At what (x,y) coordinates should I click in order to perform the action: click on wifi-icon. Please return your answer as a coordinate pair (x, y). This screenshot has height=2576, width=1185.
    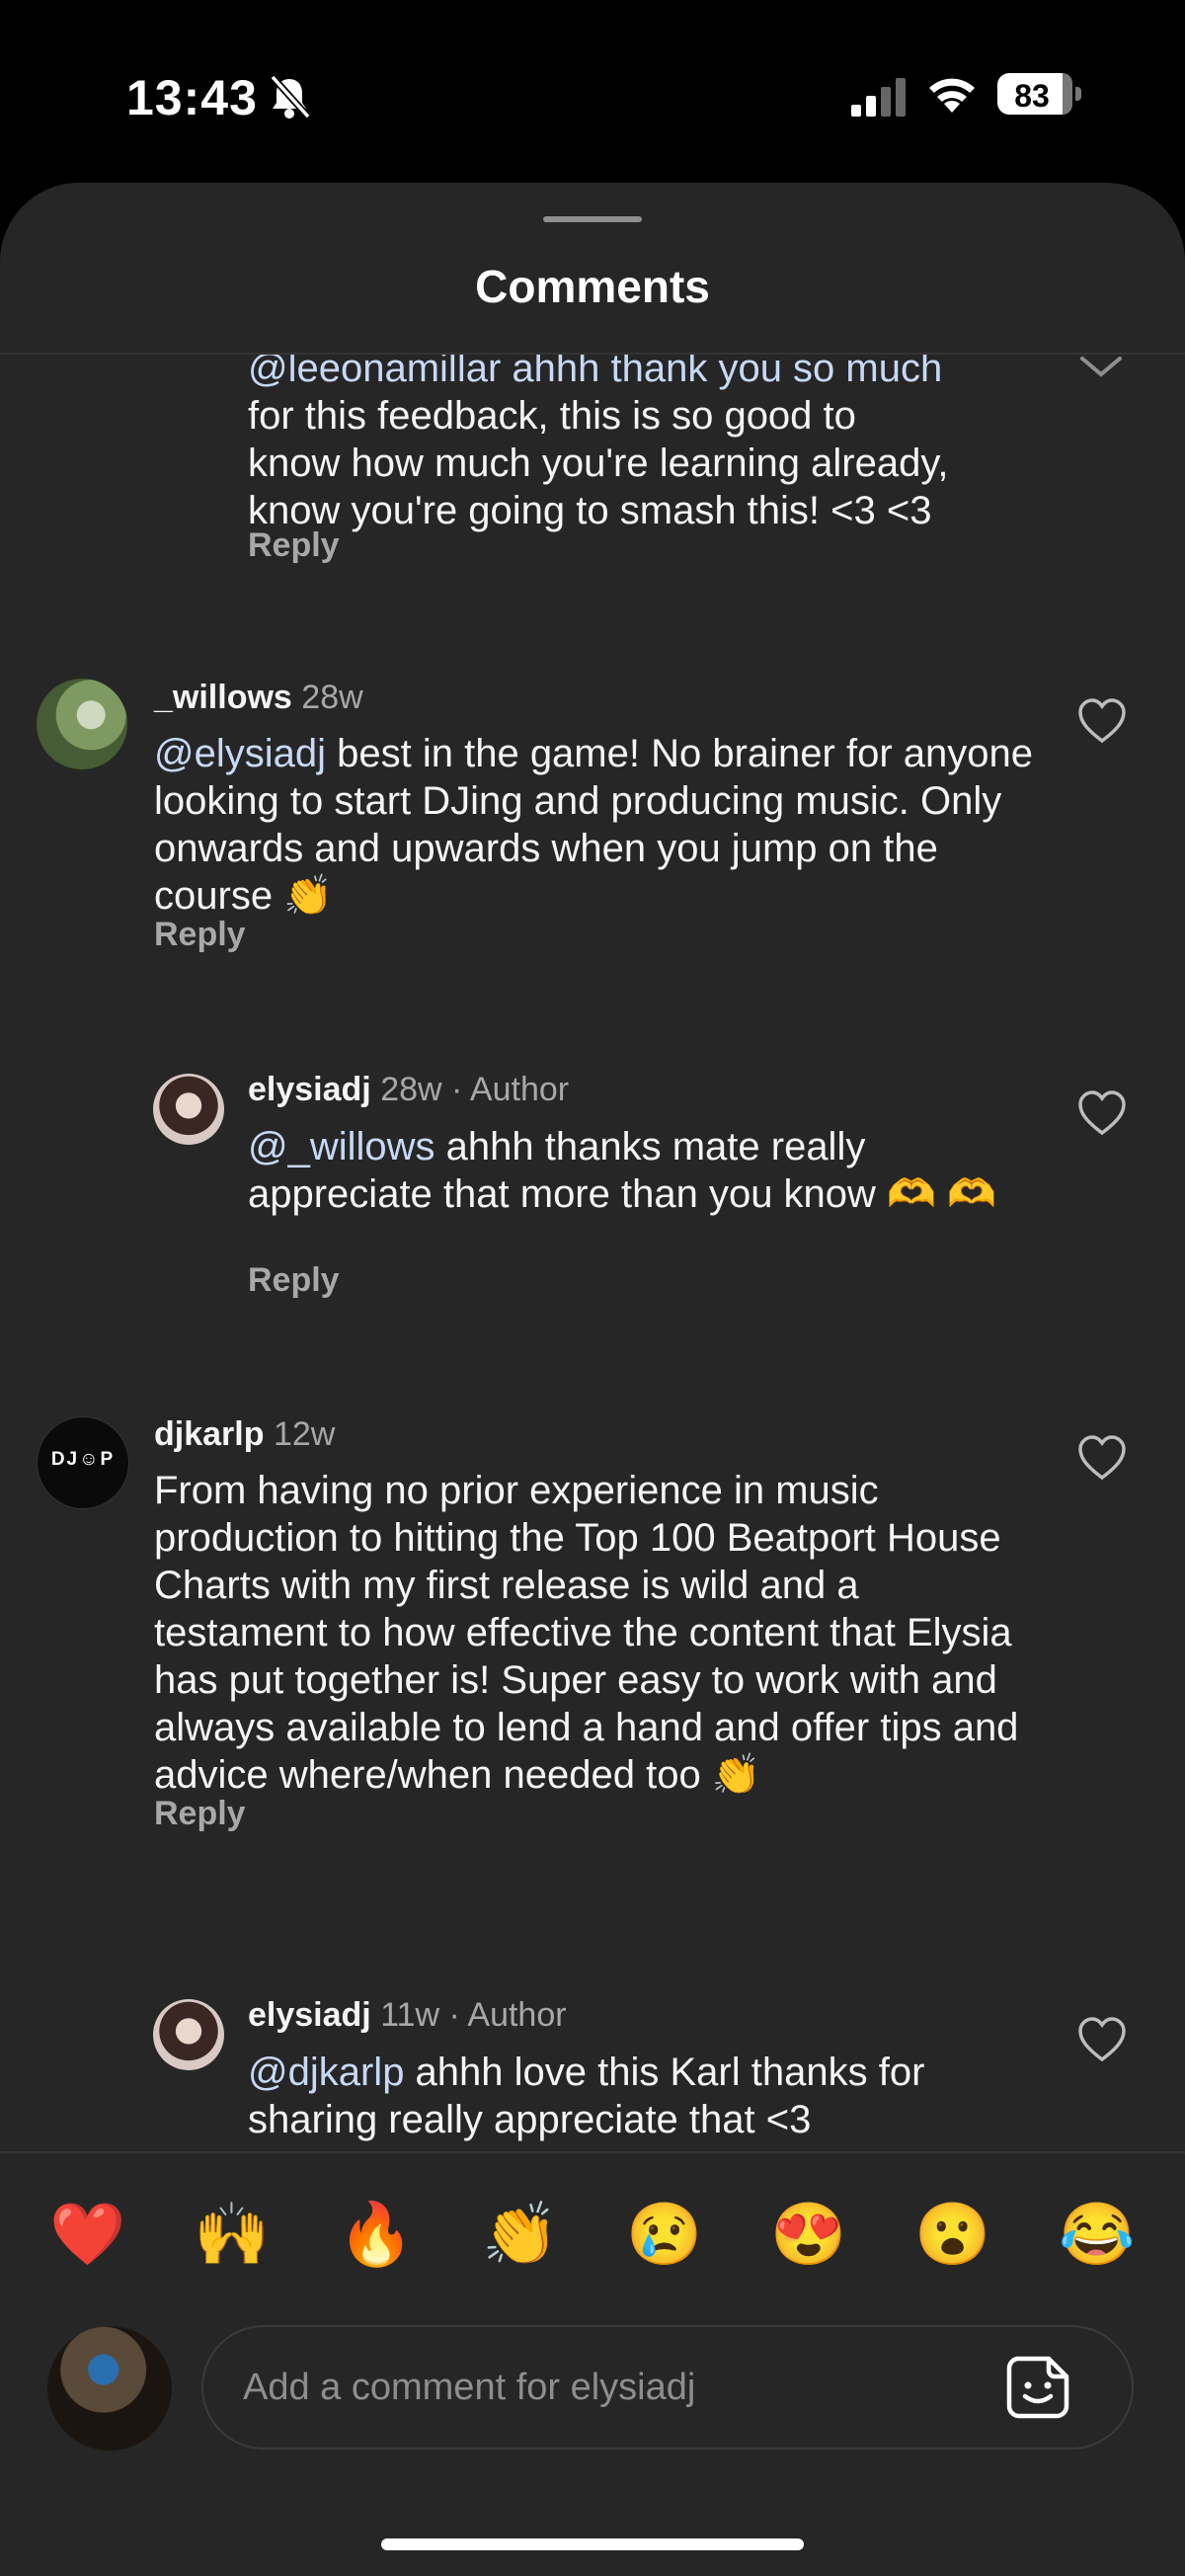
    Looking at the image, I should click on (952, 95).